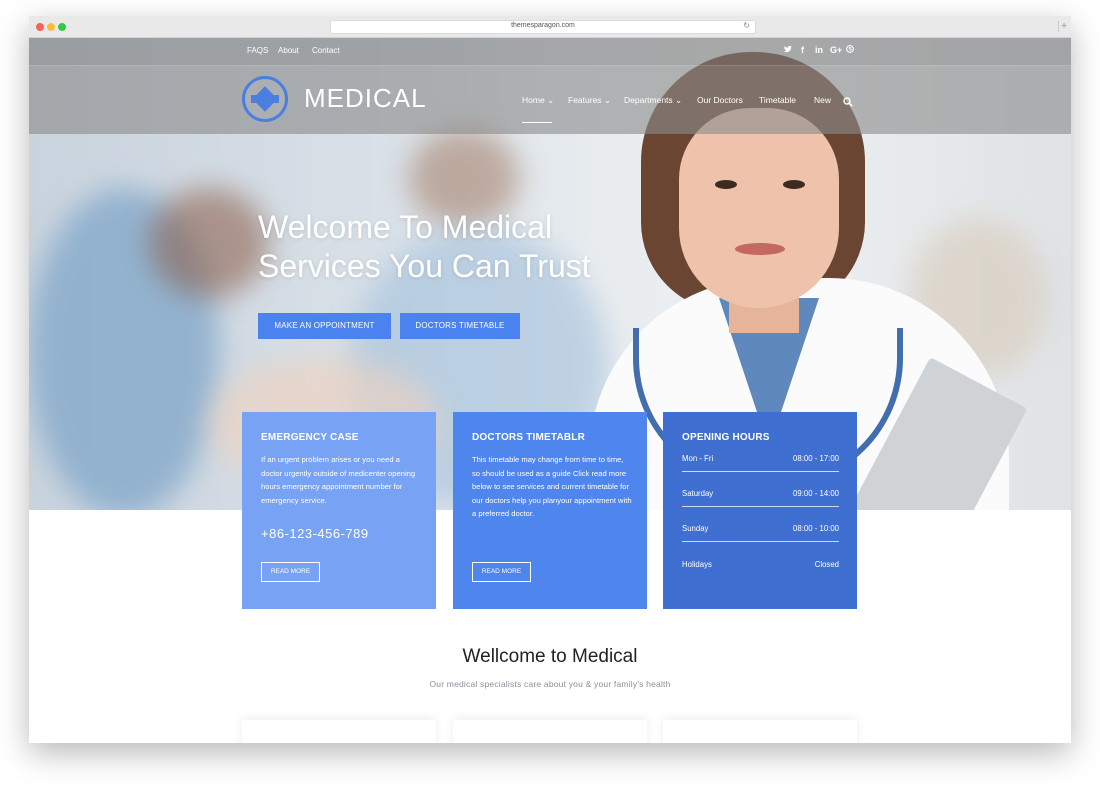 This screenshot has width=1100, height=785. What do you see at coordinates (816, 528) in the screenshot?
I see `hours-time: 08:00 - 10:00` at bounding box center [816, 528].